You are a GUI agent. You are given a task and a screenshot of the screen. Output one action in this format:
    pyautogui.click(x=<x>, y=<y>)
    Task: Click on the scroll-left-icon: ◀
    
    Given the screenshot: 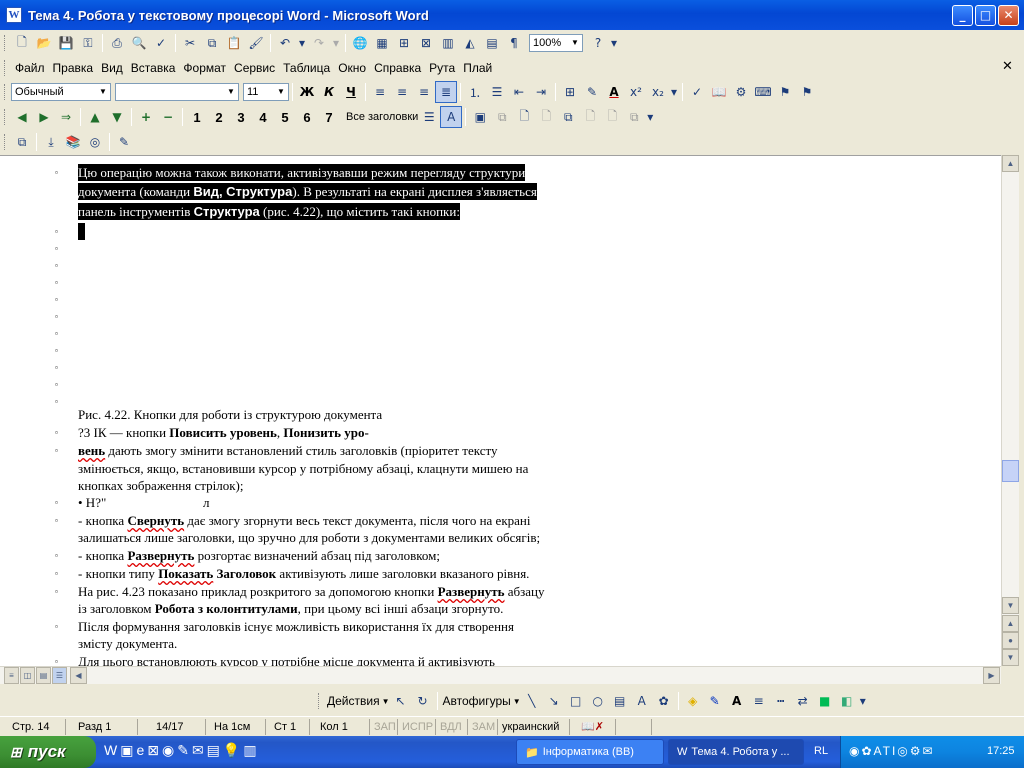 What is the action you would take?
    pyautogui.click(x=78, y=675)
    